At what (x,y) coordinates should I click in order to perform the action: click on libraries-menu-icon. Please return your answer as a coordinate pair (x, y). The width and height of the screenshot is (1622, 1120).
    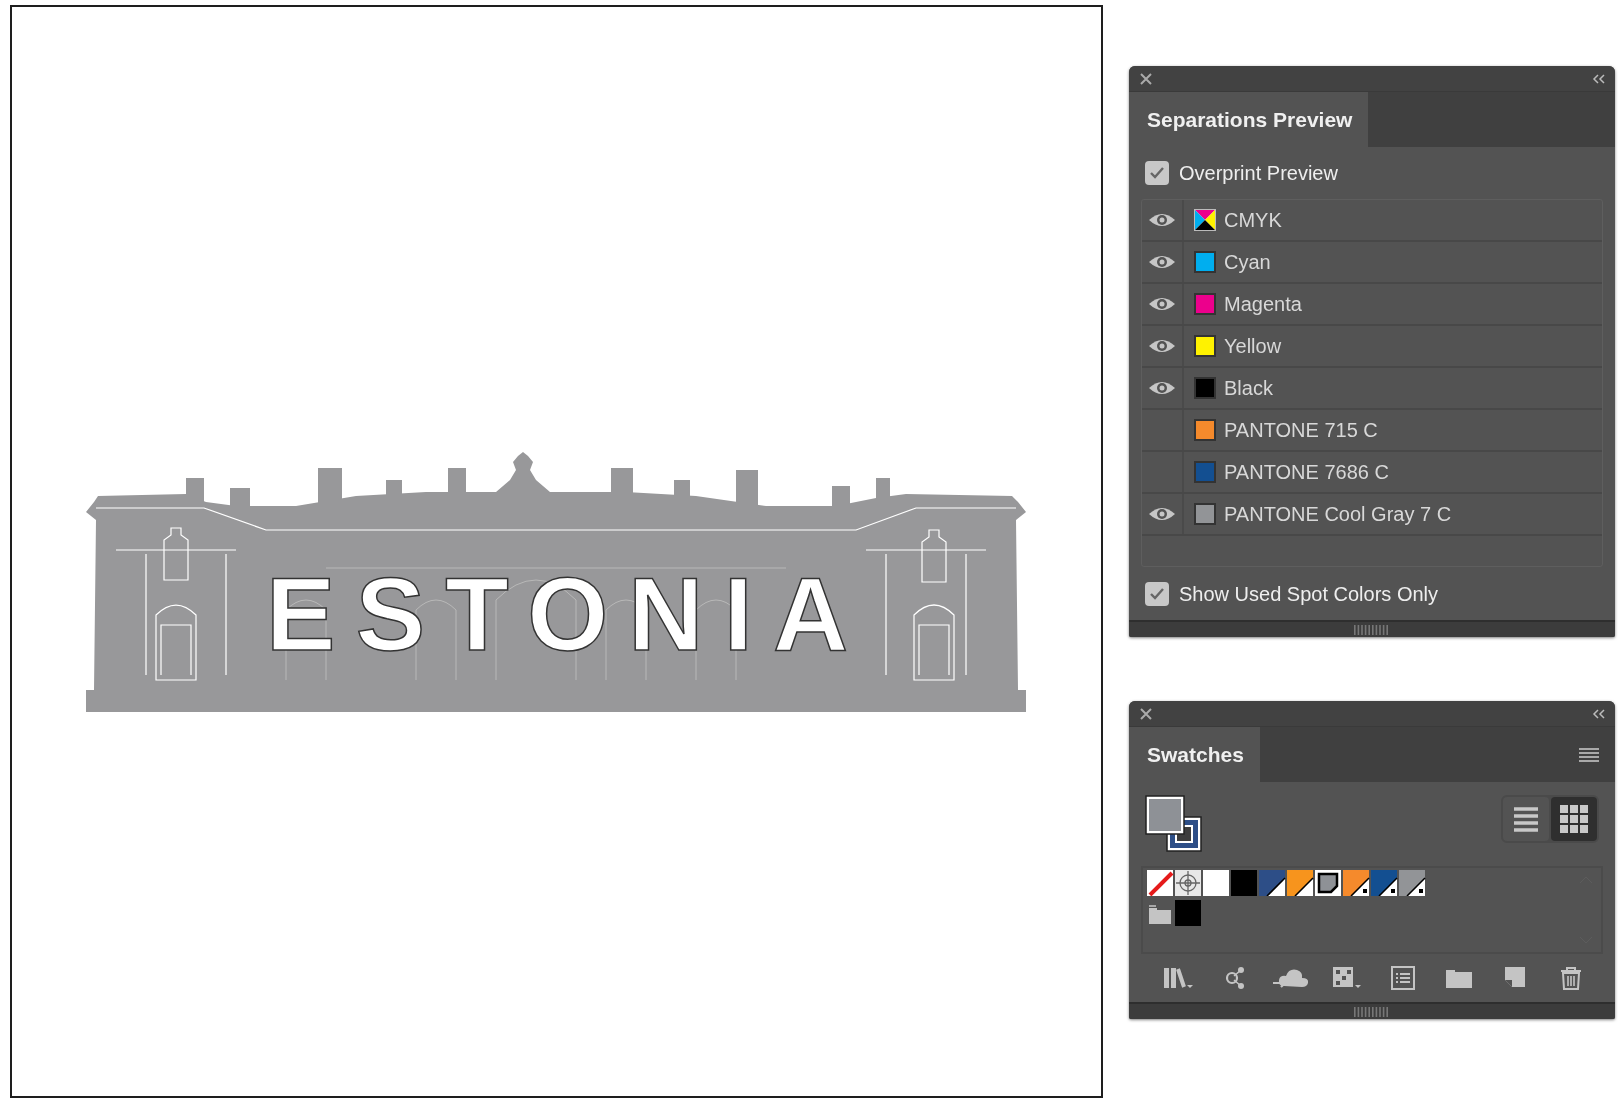
    Looking at the image, I should click on (1179, 978).